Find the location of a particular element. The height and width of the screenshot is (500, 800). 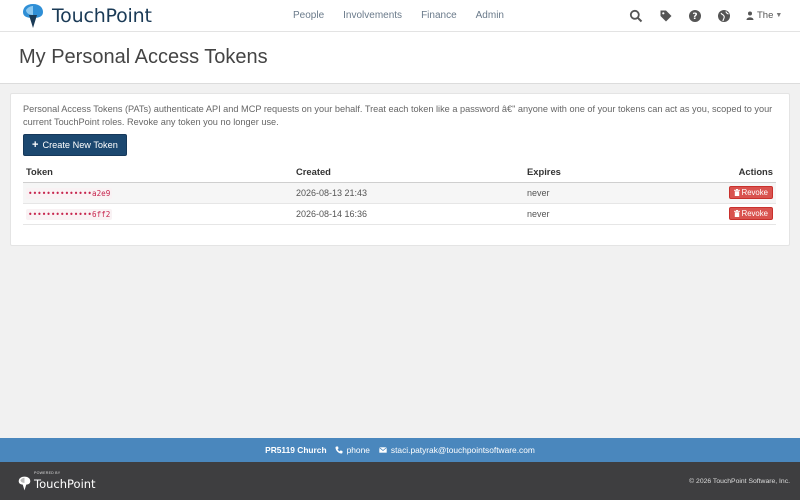

envelope-icon is located at coordinates (382, 450).